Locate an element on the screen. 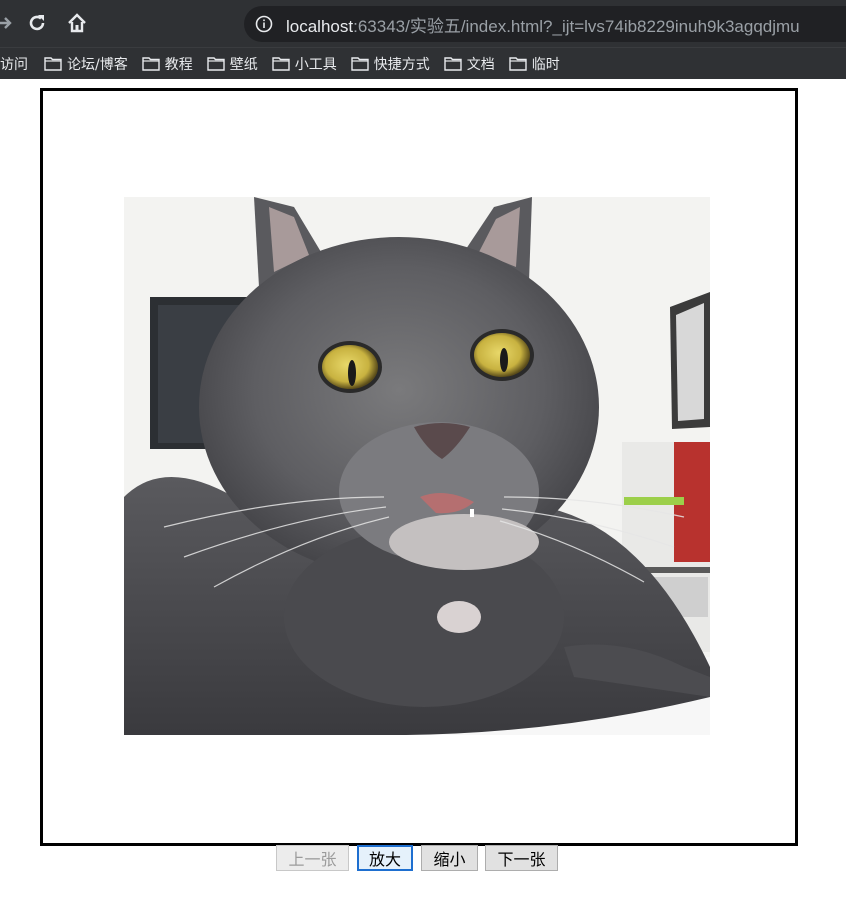  url-host: localhost is located at coordinates (320, 26).